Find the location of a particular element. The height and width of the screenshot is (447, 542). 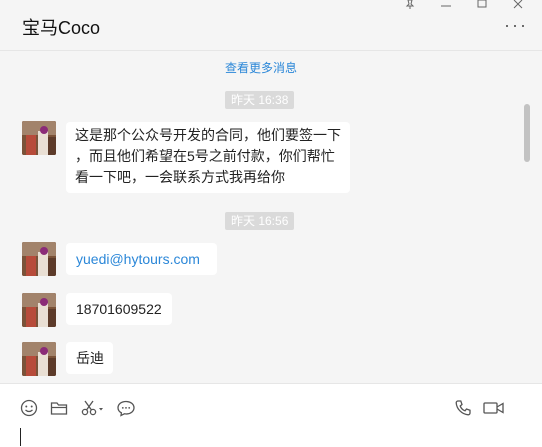

message-line: 看一下吧，一会联系方式我再给你 is located at coordinates (180, 177).